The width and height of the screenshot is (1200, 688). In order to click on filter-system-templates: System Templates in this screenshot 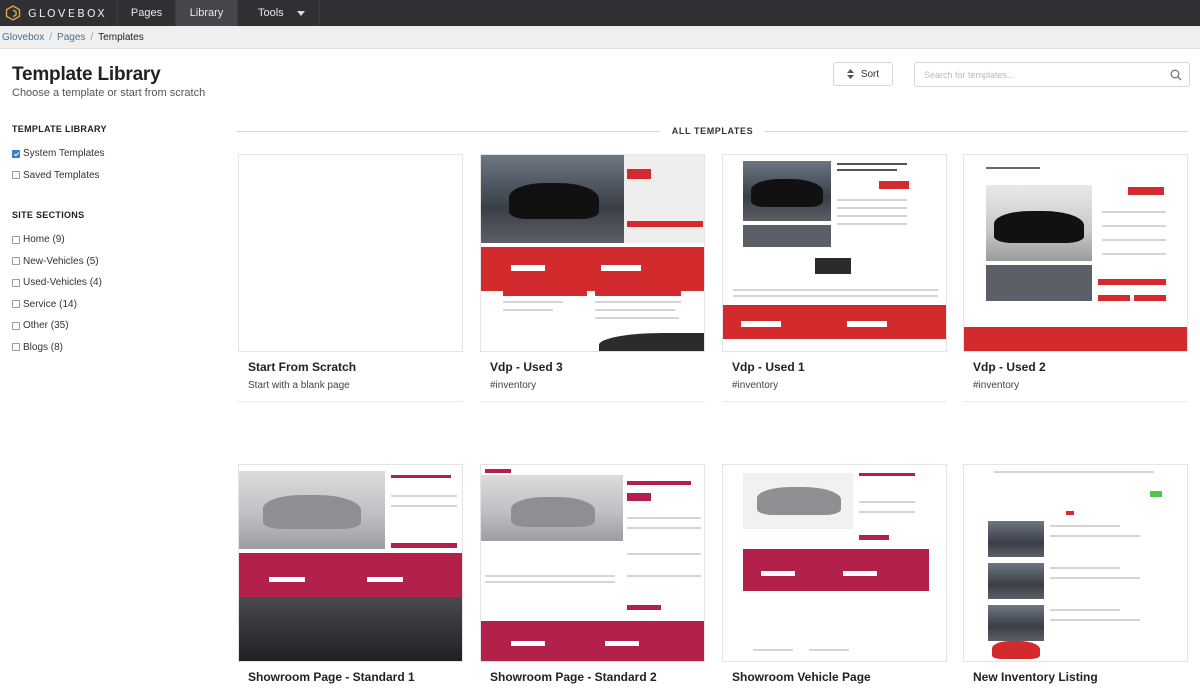, I will do `click(112, 154)`.